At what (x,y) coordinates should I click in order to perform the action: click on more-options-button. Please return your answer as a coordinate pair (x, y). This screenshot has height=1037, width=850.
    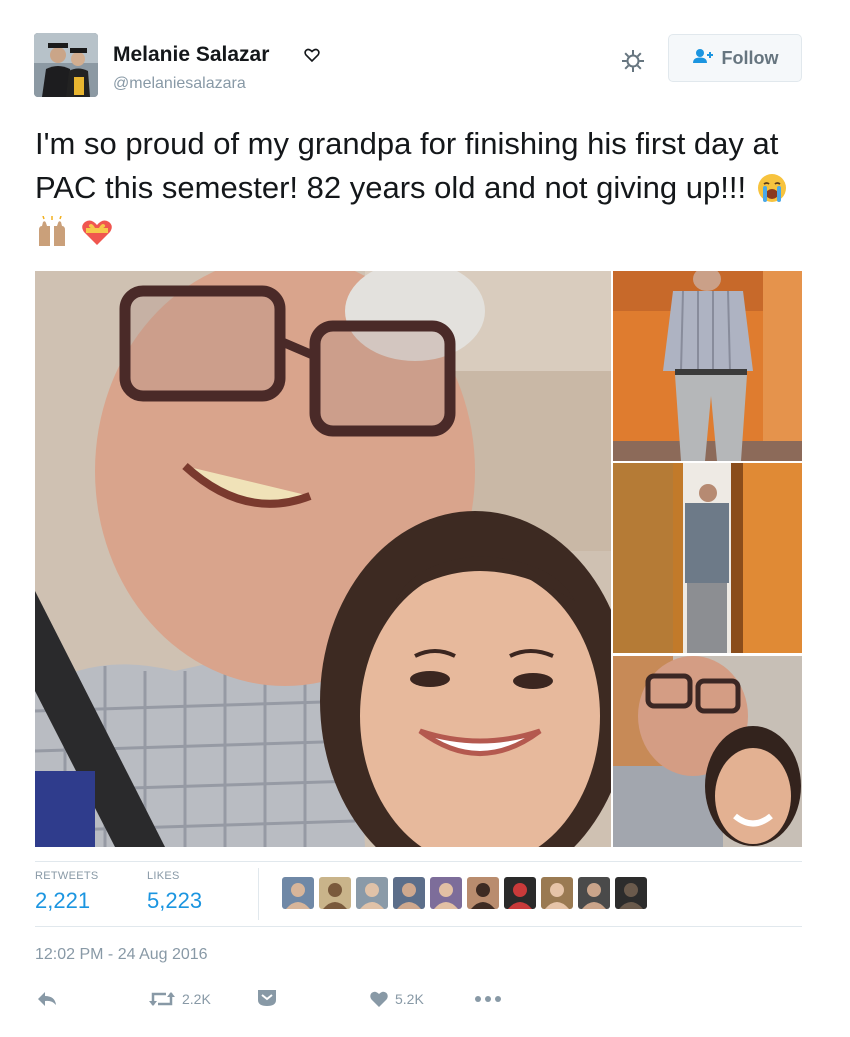
    Looking at the image, I should click on (488, 999).